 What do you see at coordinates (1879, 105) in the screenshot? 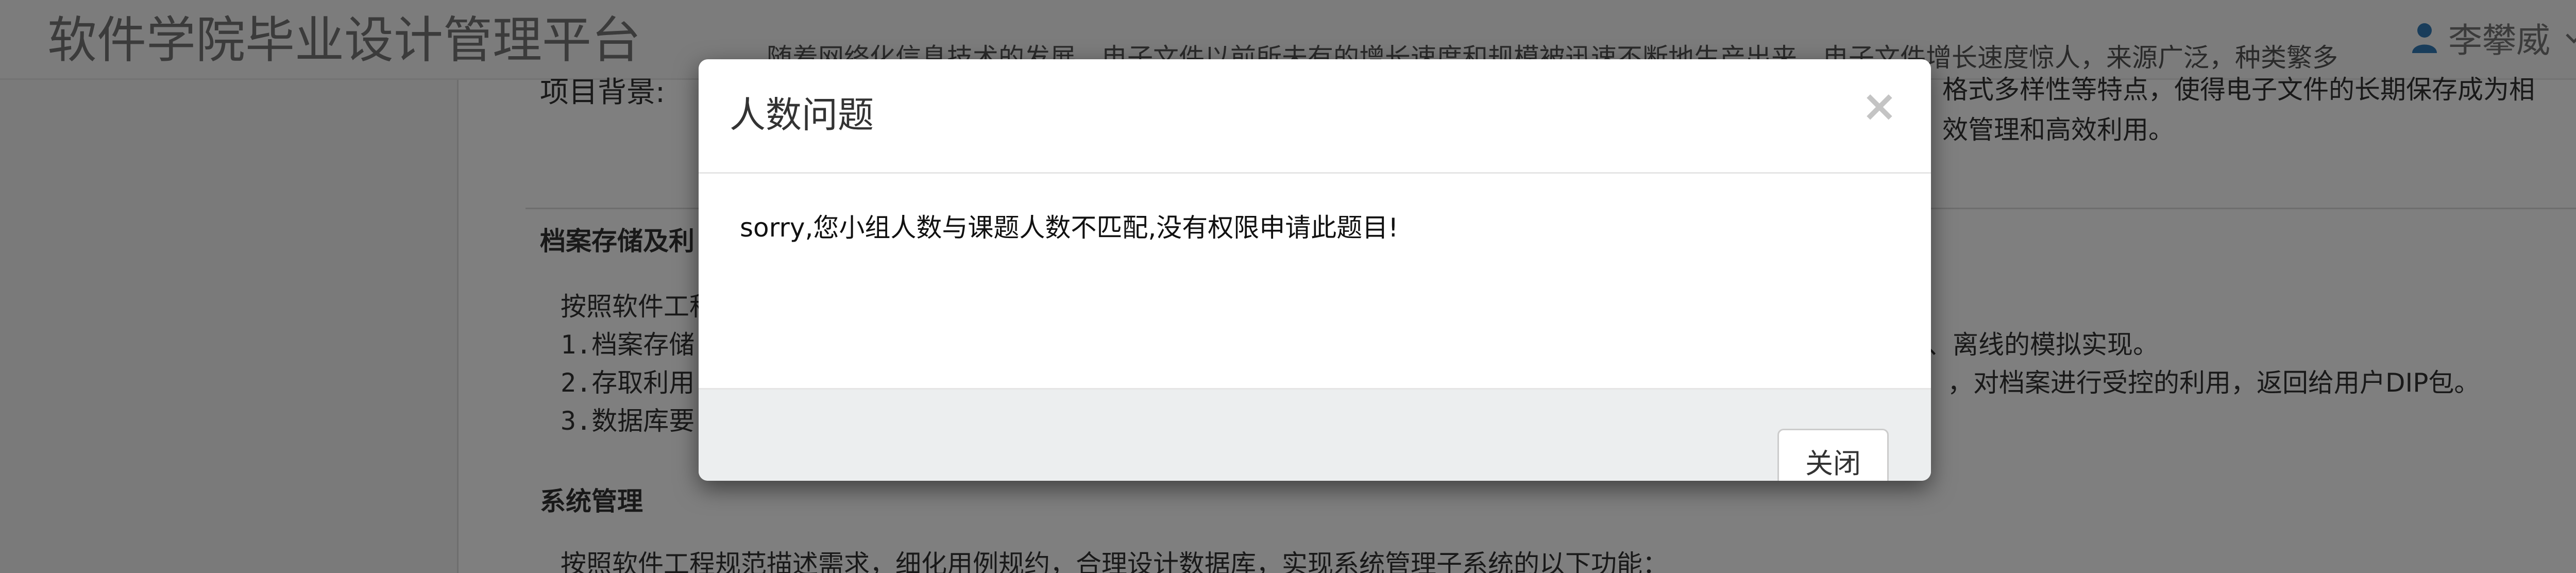
I see `close-icon: ×` at bounding box center [1879, 105].